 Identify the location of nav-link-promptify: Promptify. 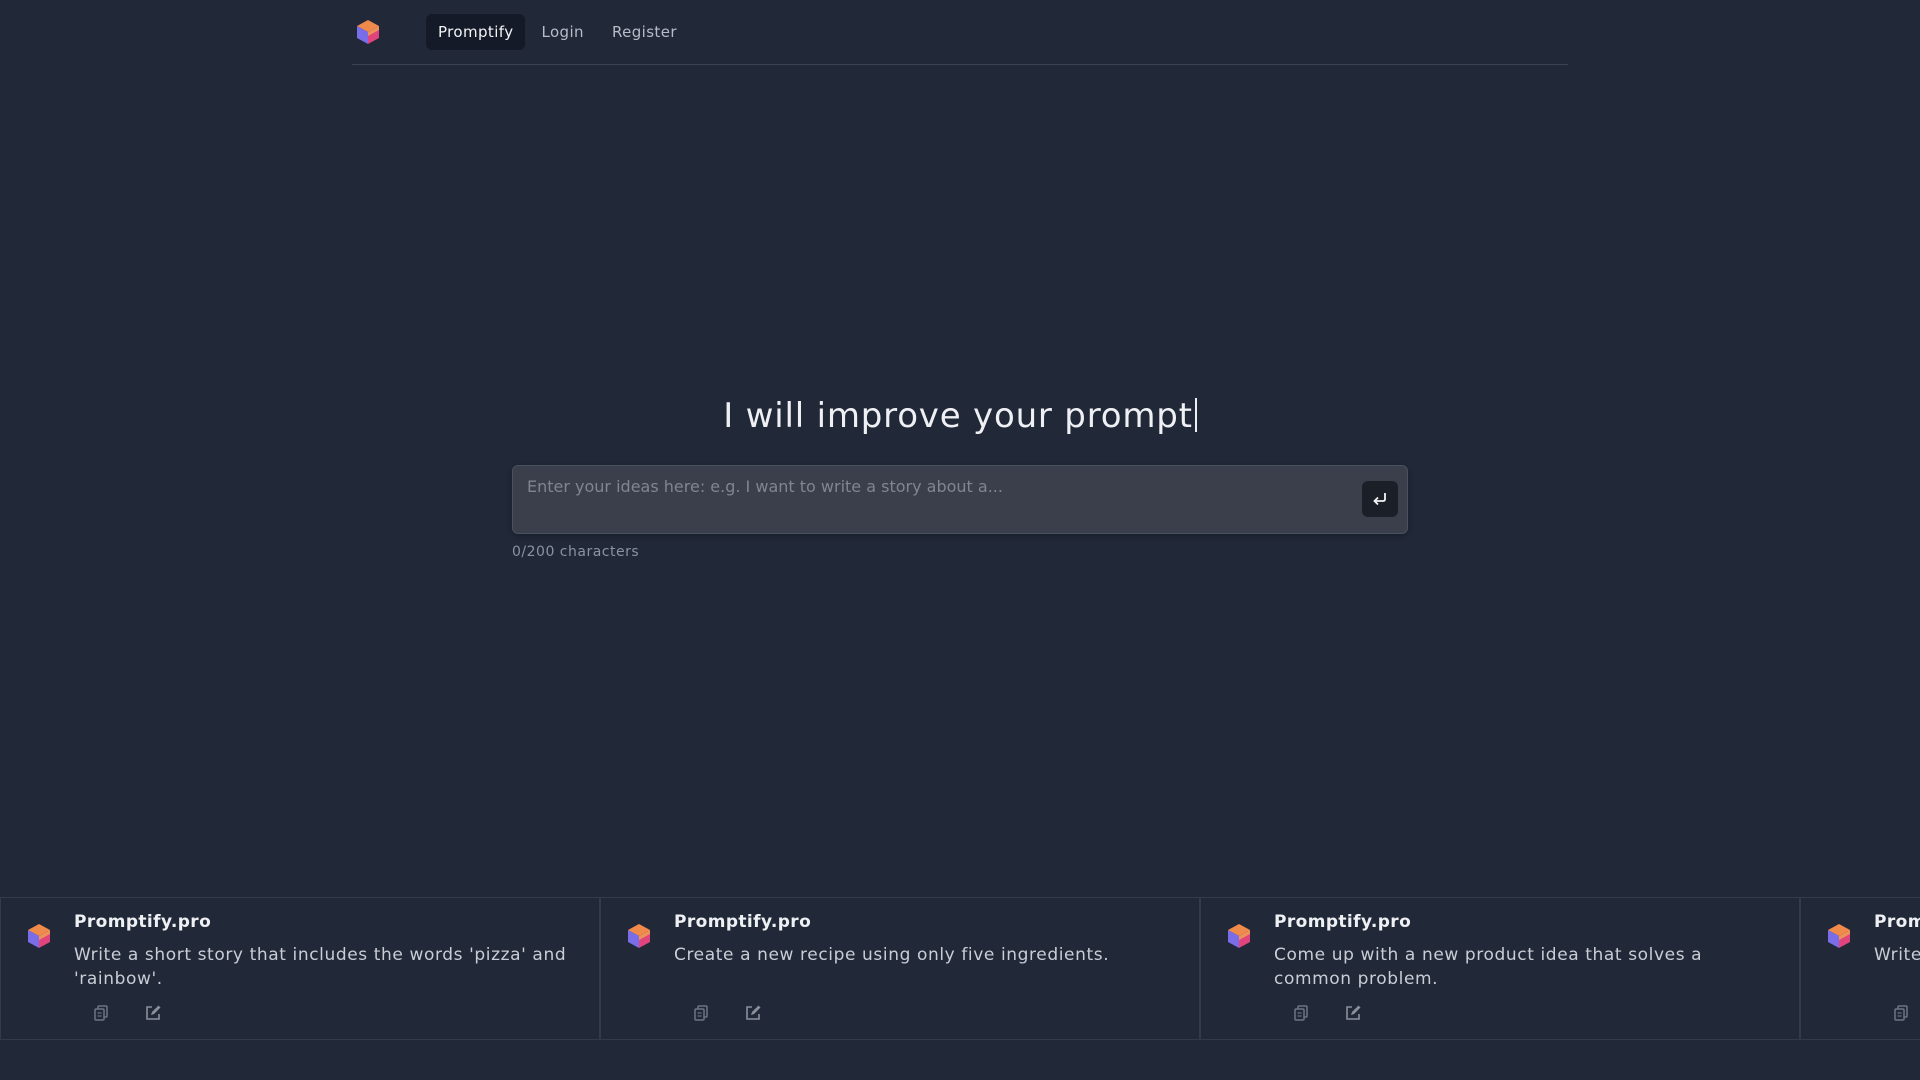
(476, 32).